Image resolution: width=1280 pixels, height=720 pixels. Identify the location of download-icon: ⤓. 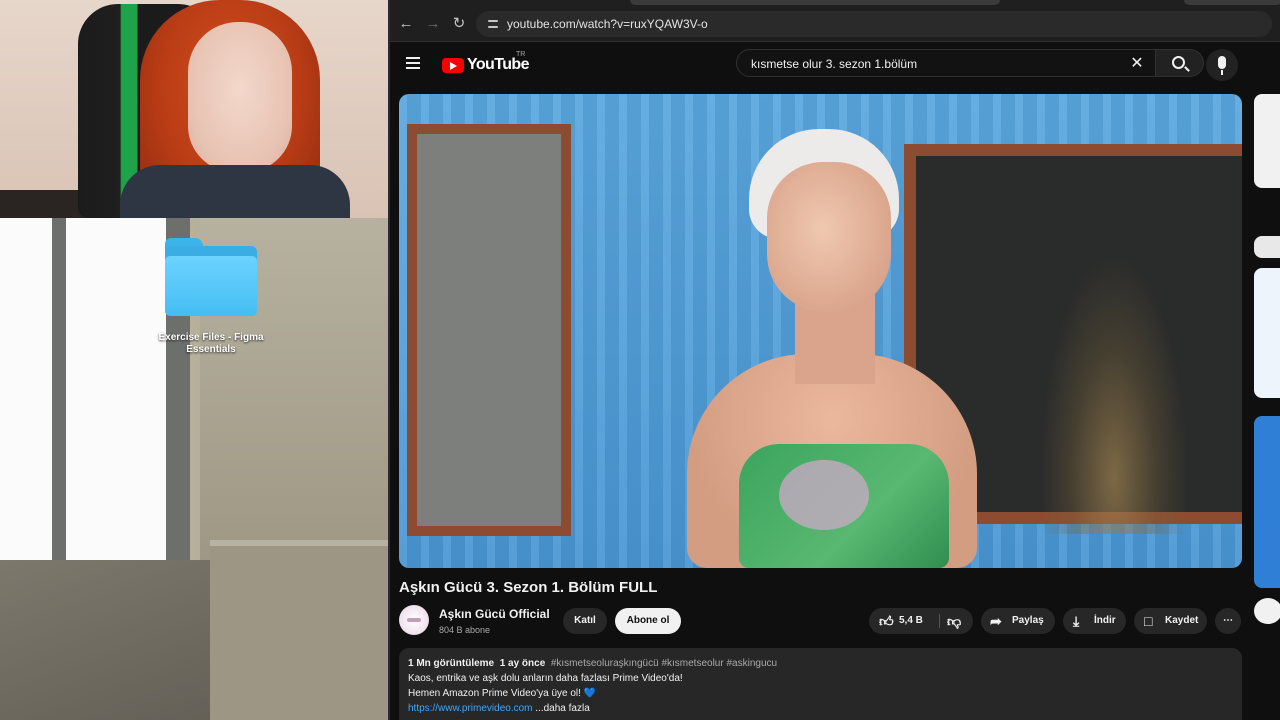
(1076, 621).